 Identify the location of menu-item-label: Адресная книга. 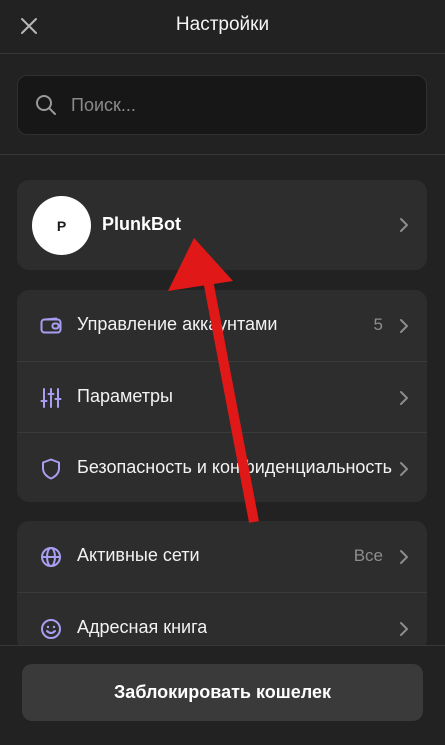
(142, 627).